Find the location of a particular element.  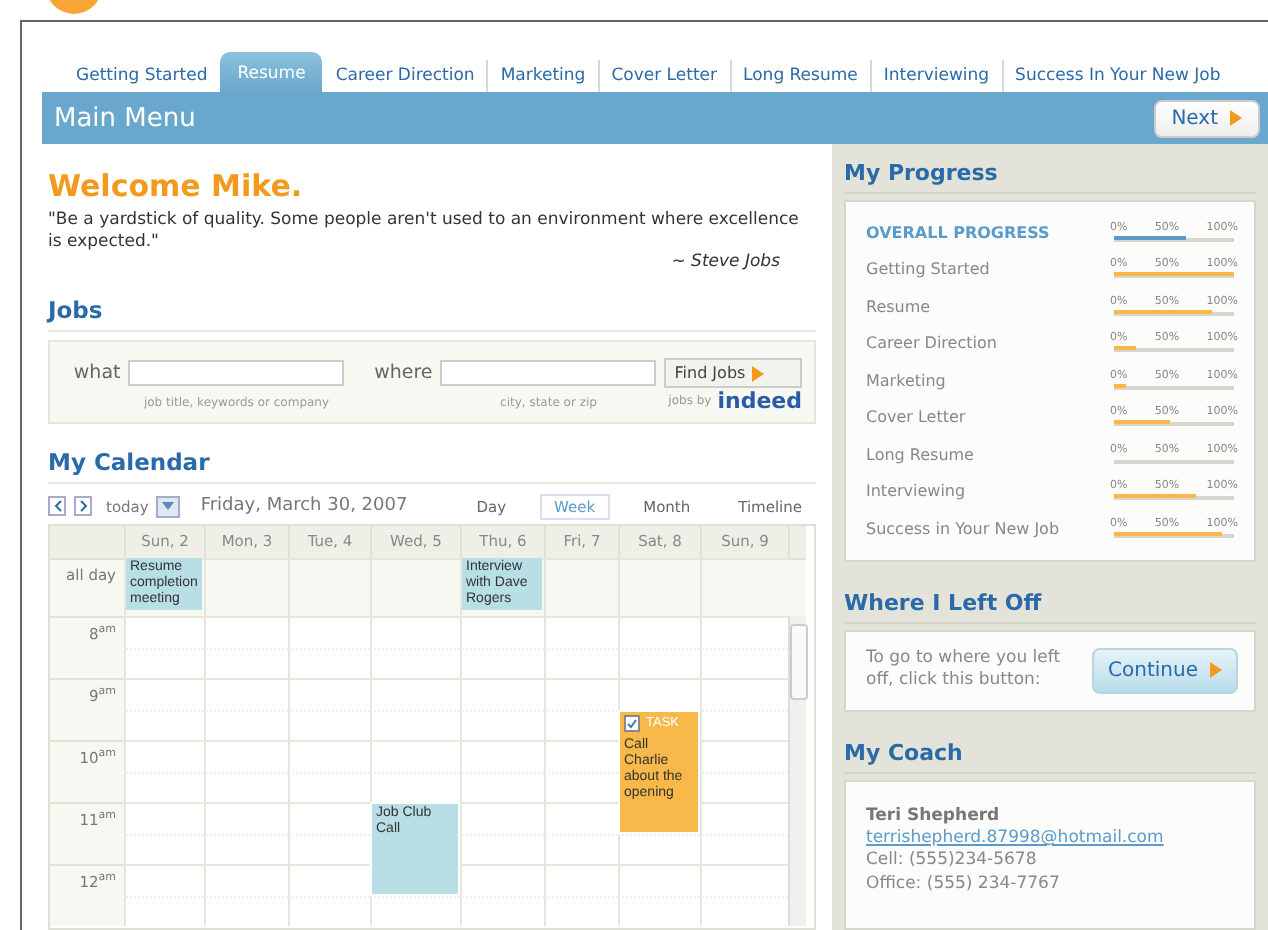

cell-phone: Cell: (555)234-5678 is located at coordinates (952, 862).